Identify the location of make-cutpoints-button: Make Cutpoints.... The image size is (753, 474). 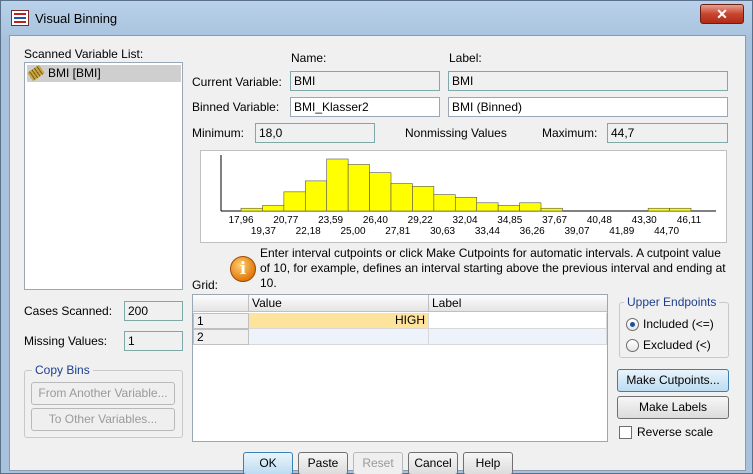
(673, 380).